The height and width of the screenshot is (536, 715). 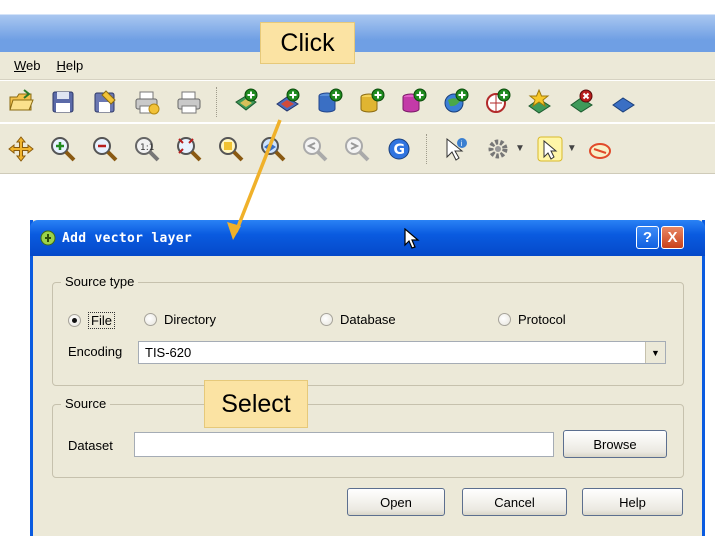 I want to click on radio-database: Database, so click(x=358, y=319).